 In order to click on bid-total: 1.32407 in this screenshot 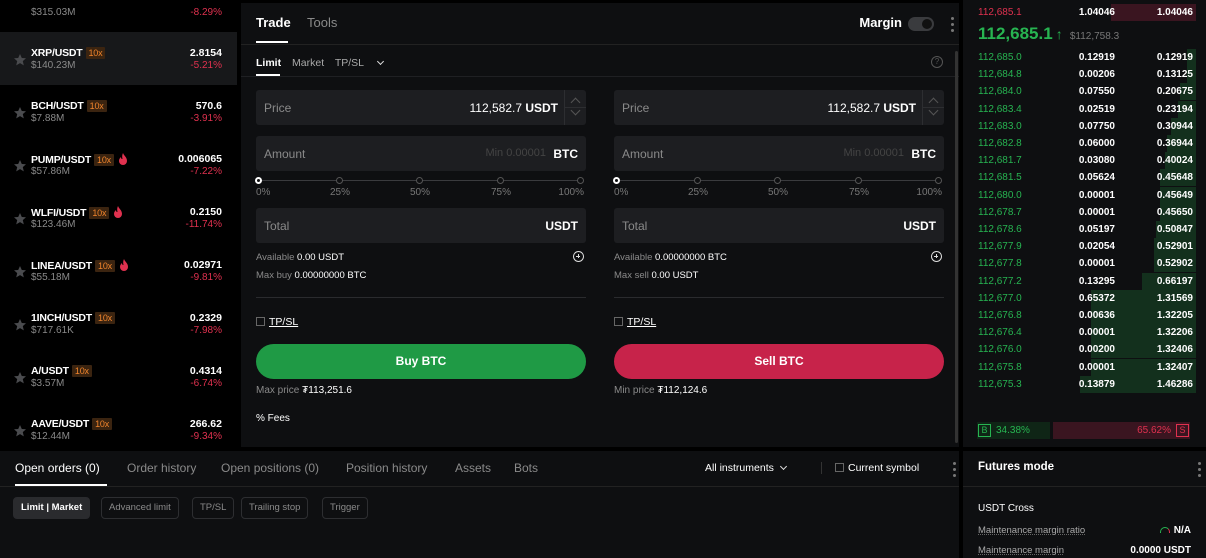, I will do `click(1174, 367)`.